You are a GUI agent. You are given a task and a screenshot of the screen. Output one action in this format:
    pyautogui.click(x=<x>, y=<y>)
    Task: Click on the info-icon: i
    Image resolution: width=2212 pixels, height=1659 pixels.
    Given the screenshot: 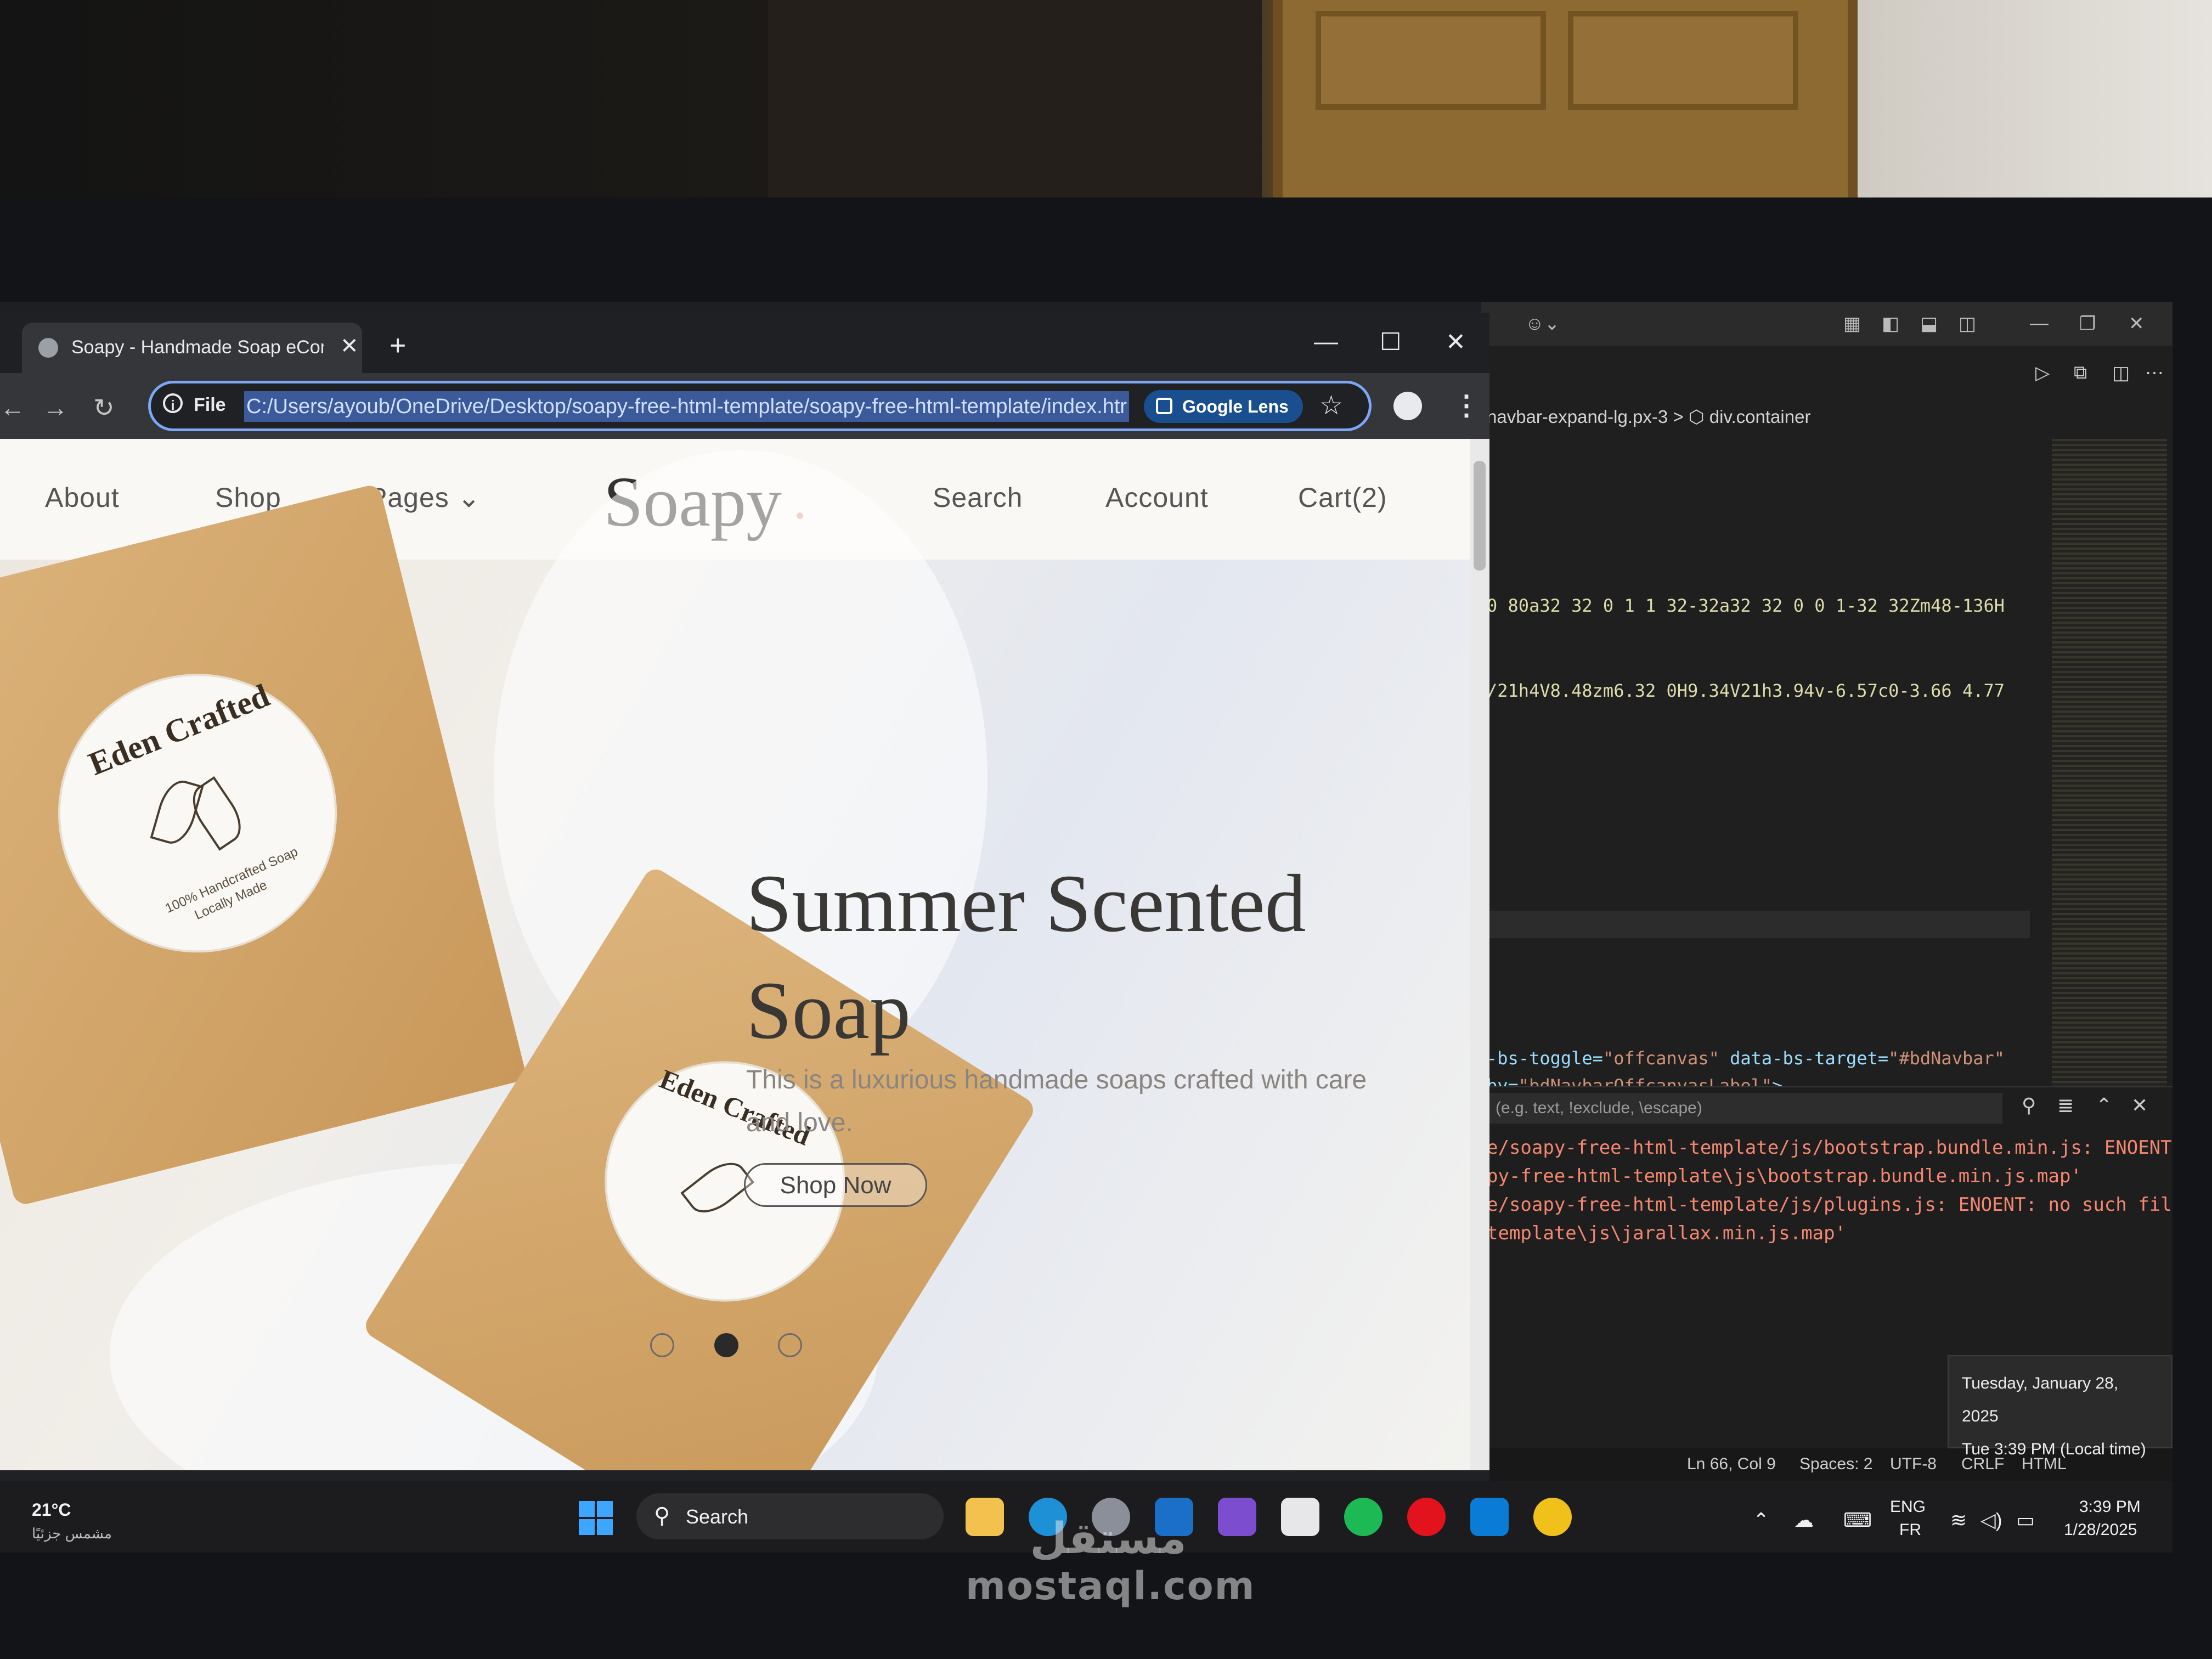 What is the action you would take?
    pyautogui.click(x=173, y=404)
    